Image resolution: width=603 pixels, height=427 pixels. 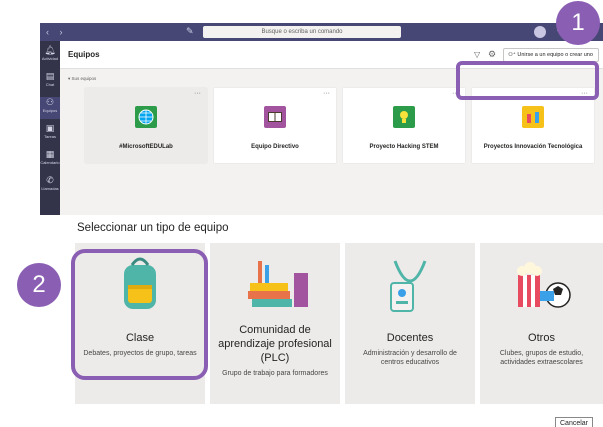 I want to click on team-name: Proyecto Hacking STEM, so click(x=404, y=147).